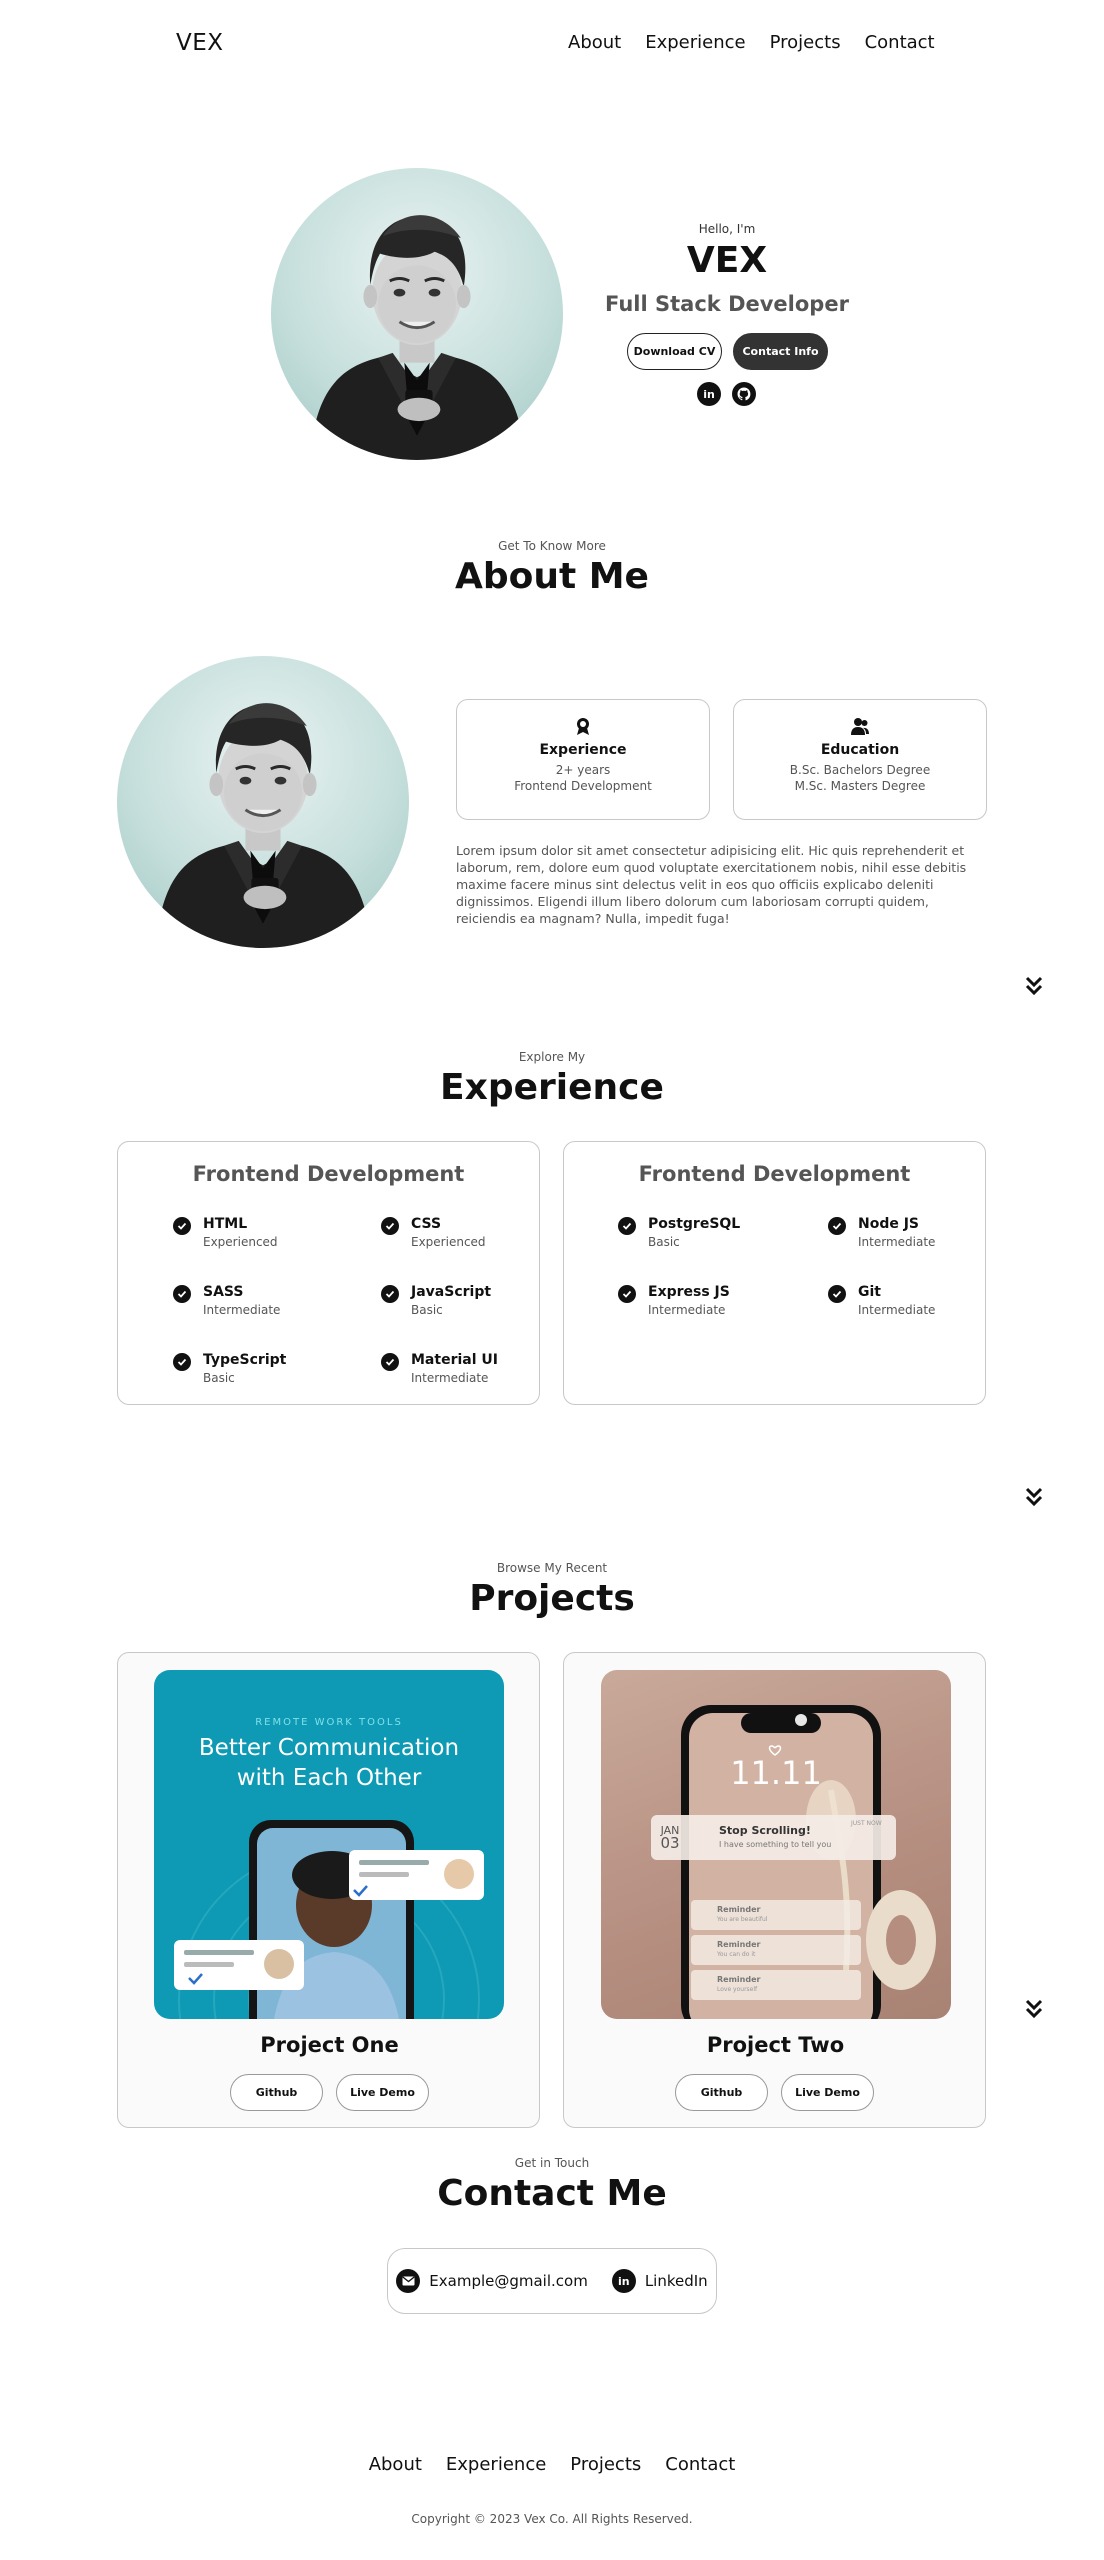 The image size is (1104, 2560). Describe the element at coordinates (776, 1773) in the screenshot. I see `project-two-clock: 11.11` at that location.